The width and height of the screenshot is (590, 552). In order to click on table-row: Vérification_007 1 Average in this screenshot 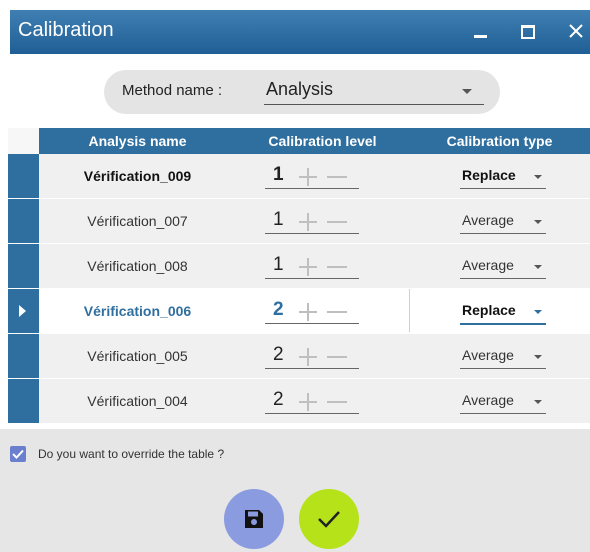, I will do `click(299, 221)`.